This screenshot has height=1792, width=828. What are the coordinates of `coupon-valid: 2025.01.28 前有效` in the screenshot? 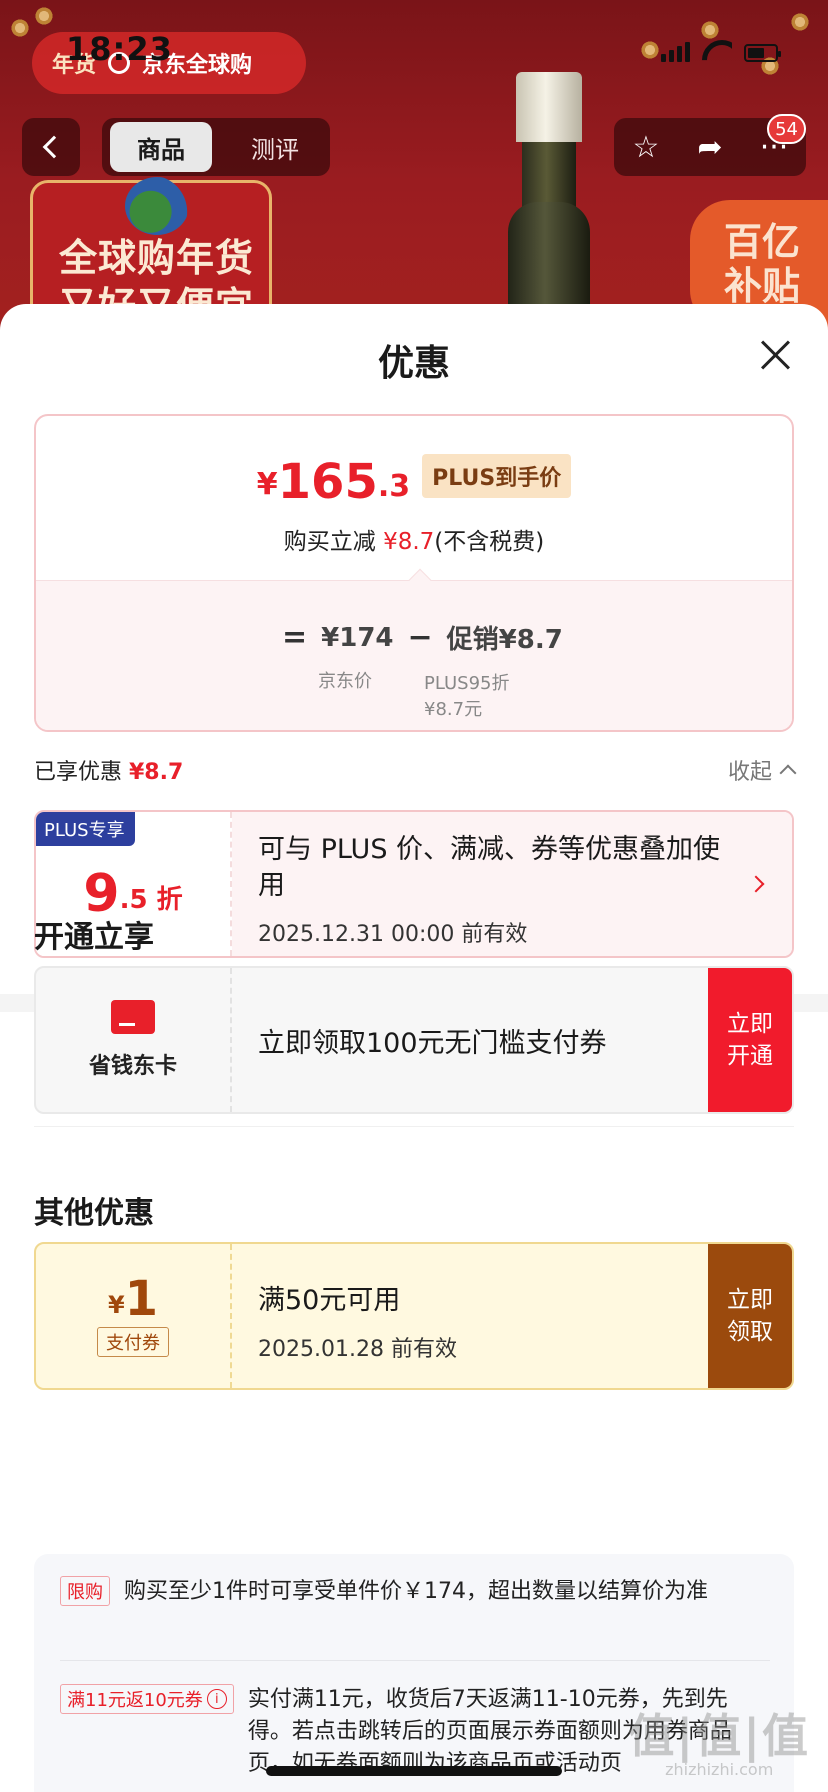 It's located at (357, 1349).